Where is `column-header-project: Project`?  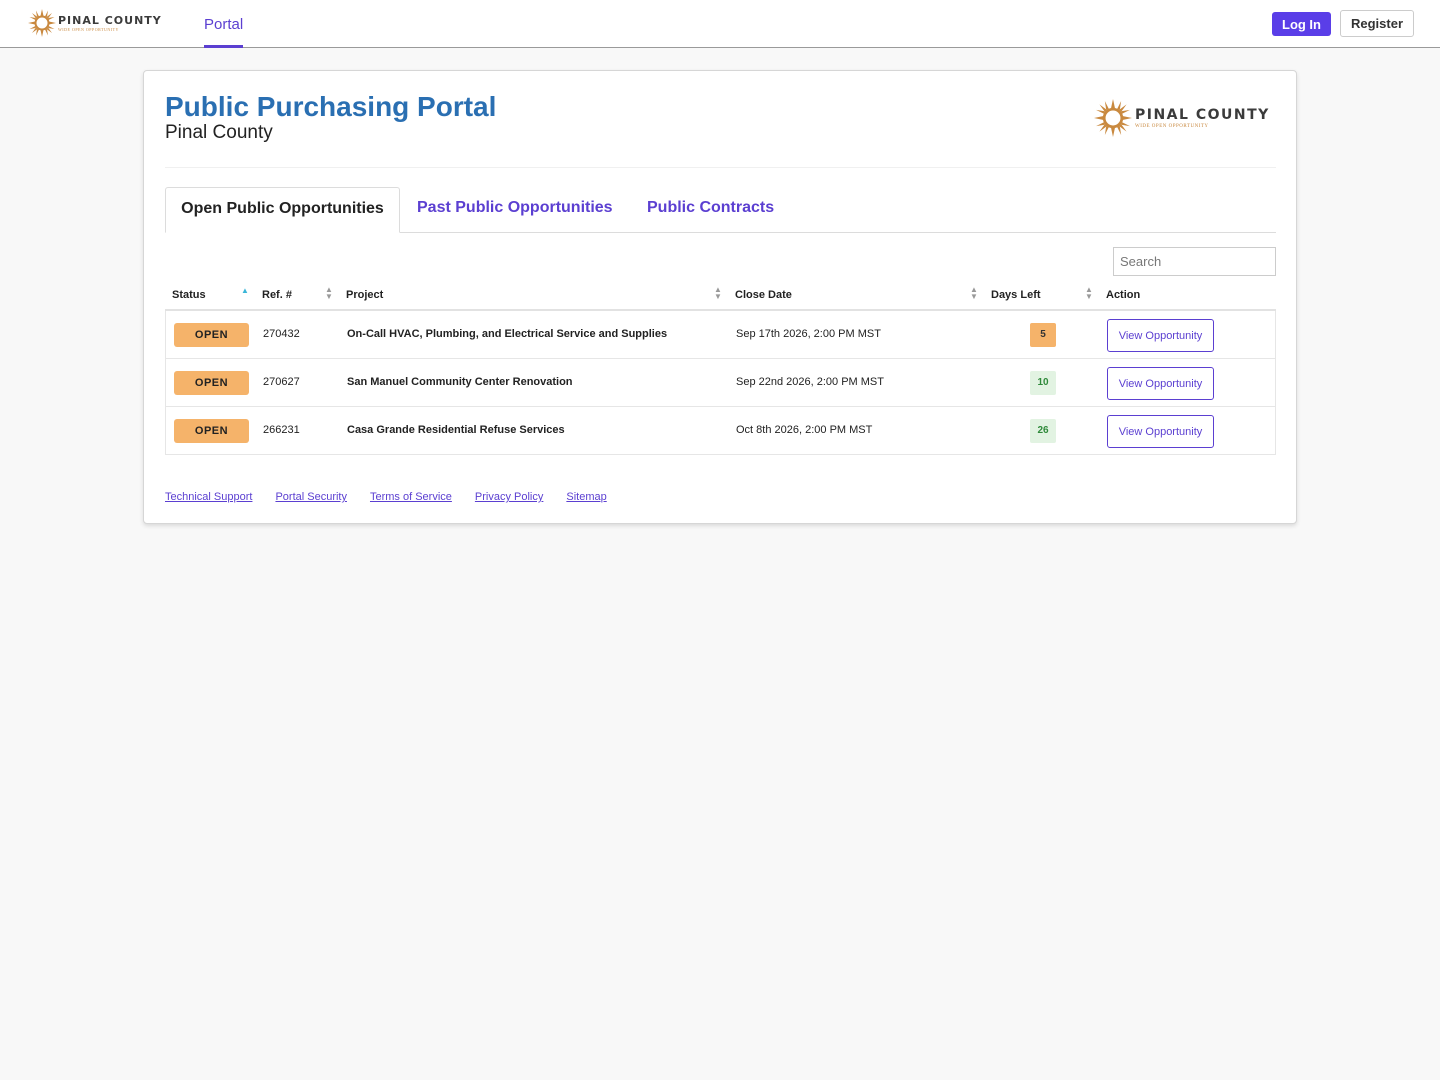 column-header-project: Project is located at coordinates (364, 295).